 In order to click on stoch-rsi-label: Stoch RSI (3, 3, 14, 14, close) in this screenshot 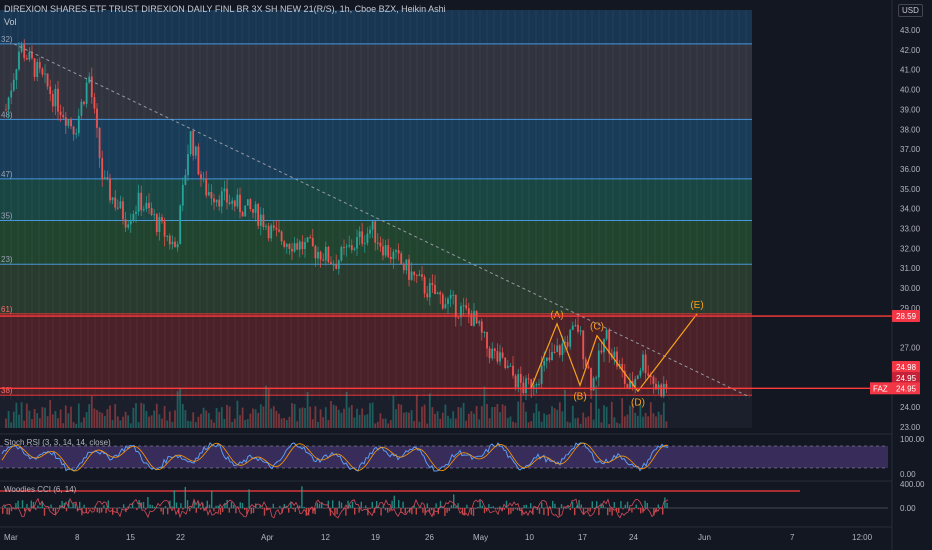, I will do `click(57, 442)`.